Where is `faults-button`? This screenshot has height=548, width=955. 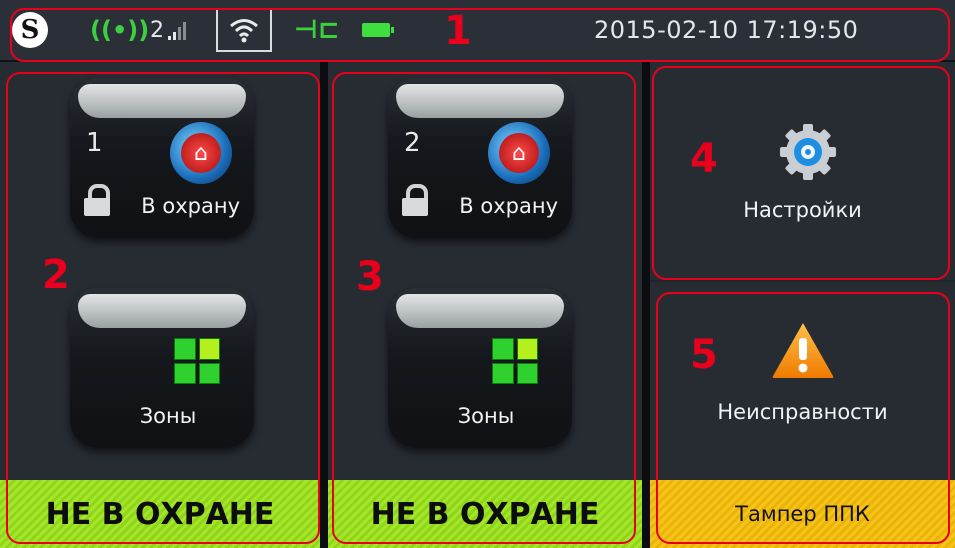
faults-button is located at coordinates (802, 381).